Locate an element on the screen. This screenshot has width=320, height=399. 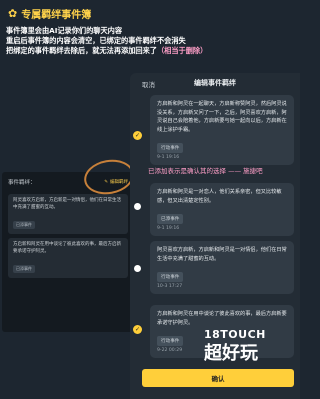
intro-line-3: 把绑定的事件羁绊去除后，就无法再添加回来了（相当于删除） is located at coordinates (151, 51).